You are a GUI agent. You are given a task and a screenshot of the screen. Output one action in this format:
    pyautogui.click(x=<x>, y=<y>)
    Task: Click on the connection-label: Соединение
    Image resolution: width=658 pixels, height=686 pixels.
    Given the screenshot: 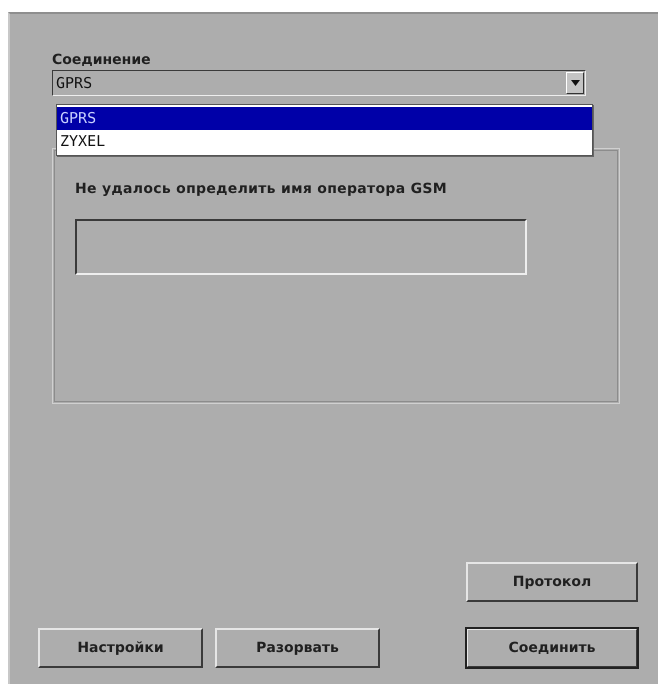 What is the action you would take?
    pyautogui.click(x=101, y=60)
    